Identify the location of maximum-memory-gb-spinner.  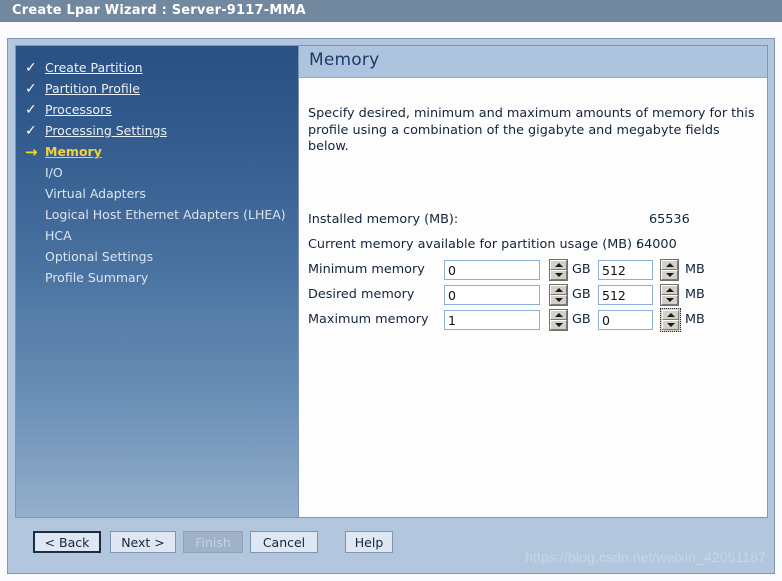
(558, 320).